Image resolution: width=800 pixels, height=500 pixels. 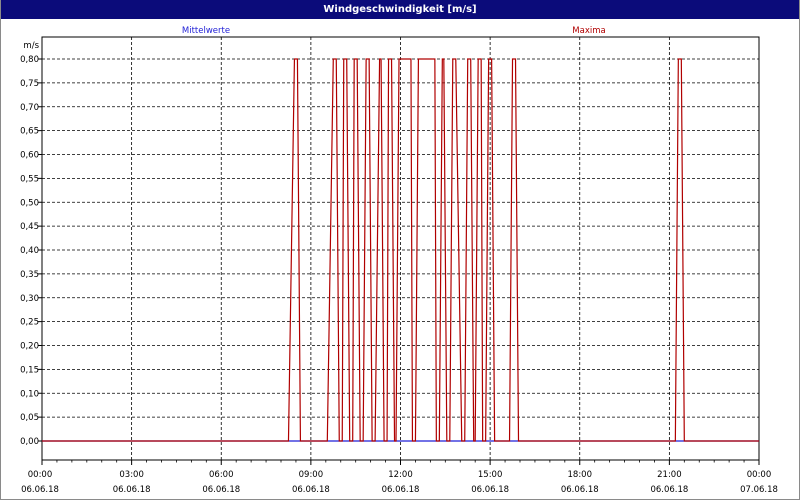 What do you see at coordinates (29, 299) in the screenshot?
I see `y-tick-label: 0,30` at bounding box center [29, 299].